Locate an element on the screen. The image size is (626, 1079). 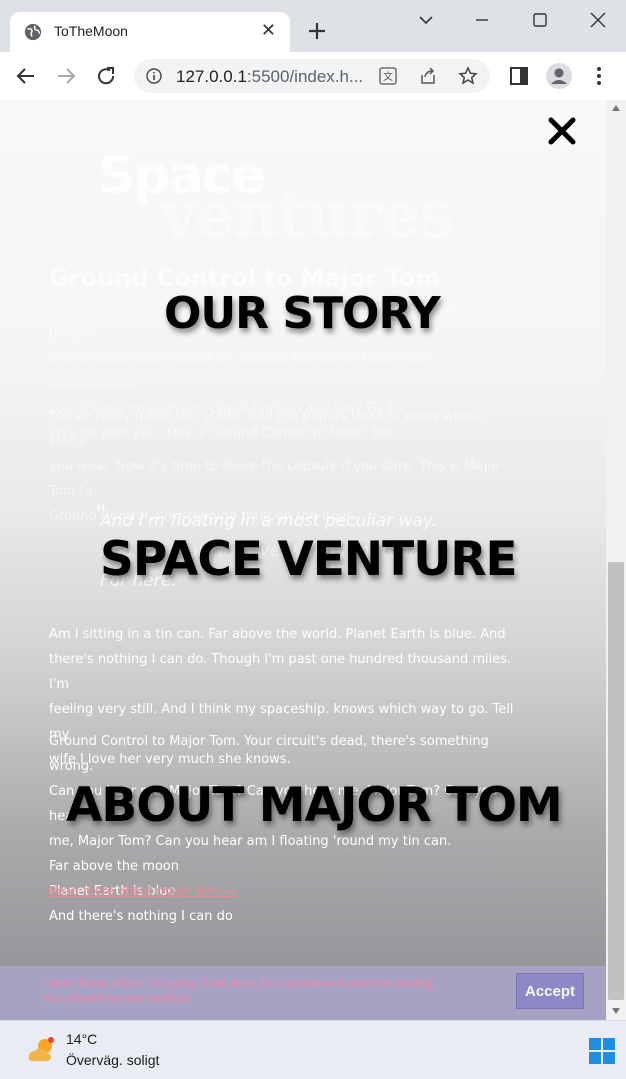
weather-partly-sunny-icon is located at coordinates (42, 1050).